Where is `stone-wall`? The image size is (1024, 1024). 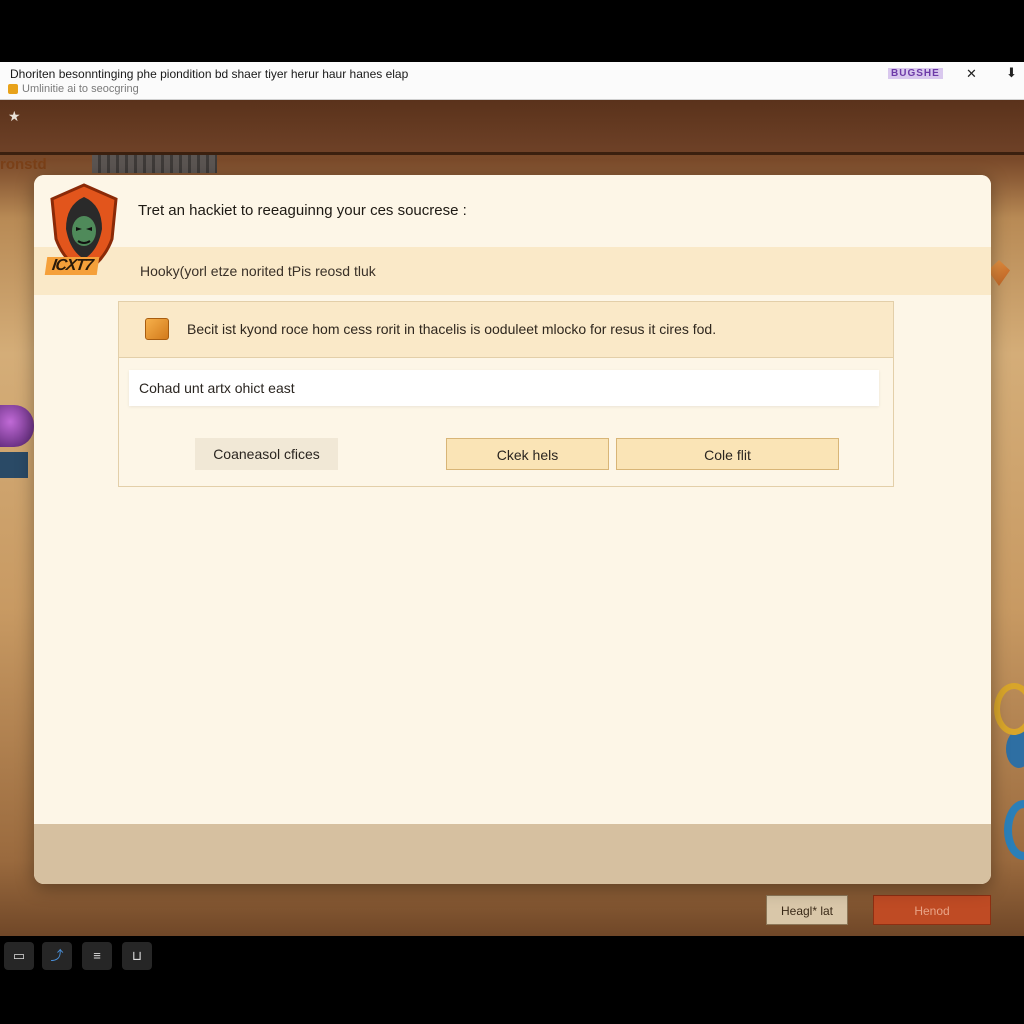
stone-wall is located at coordinates (154, 164).